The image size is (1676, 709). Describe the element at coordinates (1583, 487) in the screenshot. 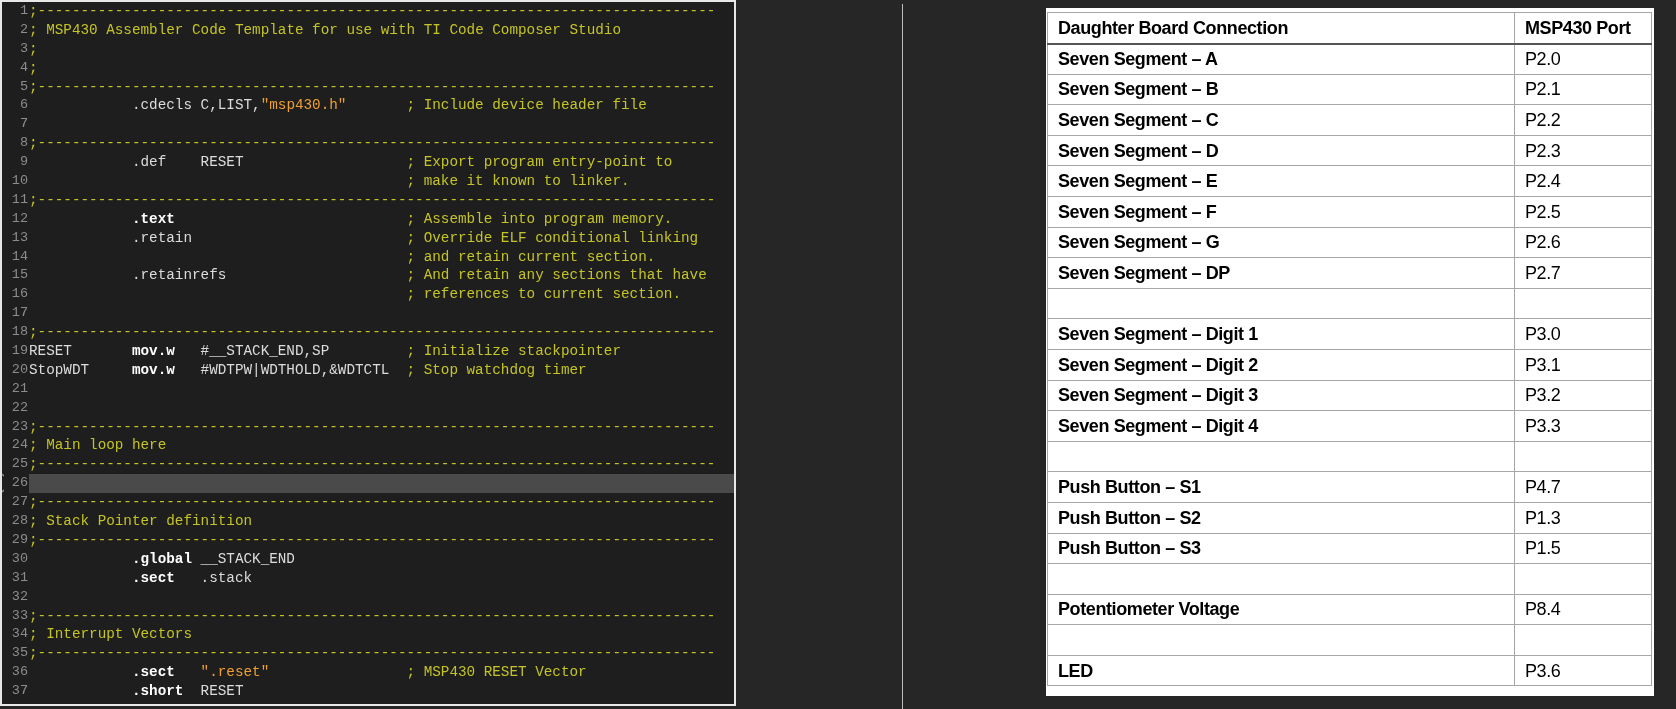

I see `table-cell: P4.7` at that location.